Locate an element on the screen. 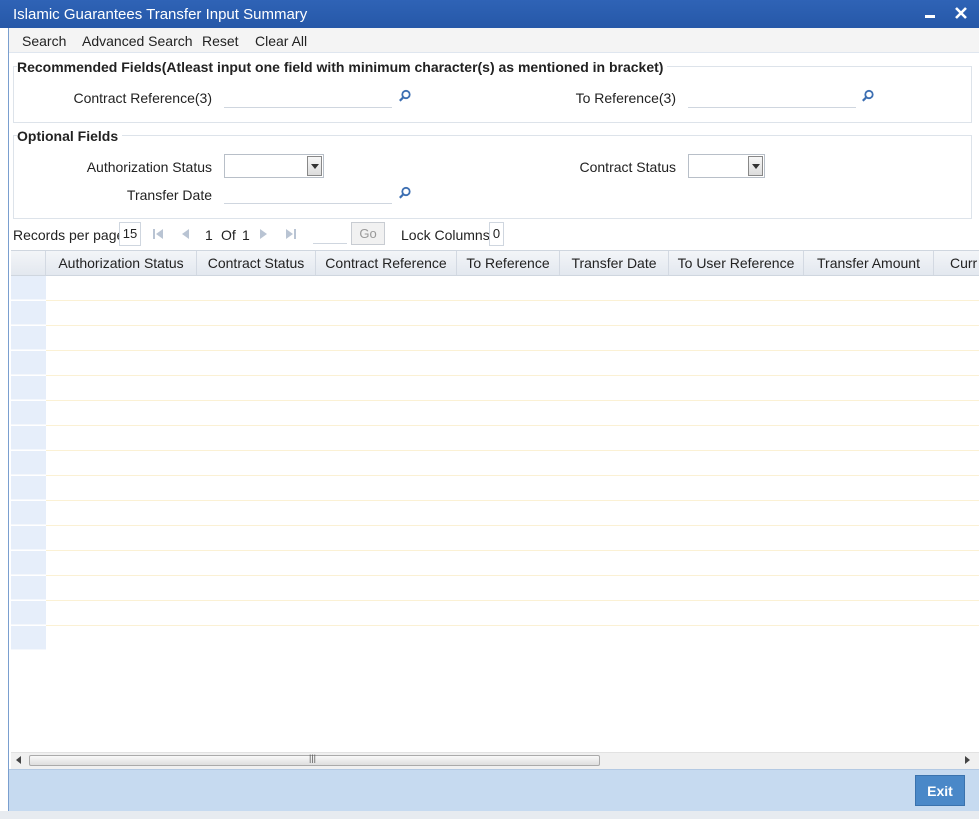 Image resolution: width=979 pixels, height=819 pixels. first-page-icon is located at coordinates (158, 234).